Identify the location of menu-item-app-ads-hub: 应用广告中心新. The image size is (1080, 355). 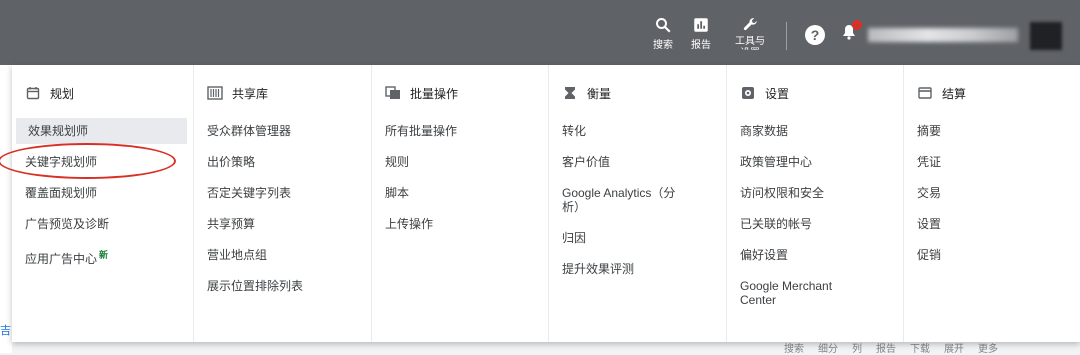
(102, 257).